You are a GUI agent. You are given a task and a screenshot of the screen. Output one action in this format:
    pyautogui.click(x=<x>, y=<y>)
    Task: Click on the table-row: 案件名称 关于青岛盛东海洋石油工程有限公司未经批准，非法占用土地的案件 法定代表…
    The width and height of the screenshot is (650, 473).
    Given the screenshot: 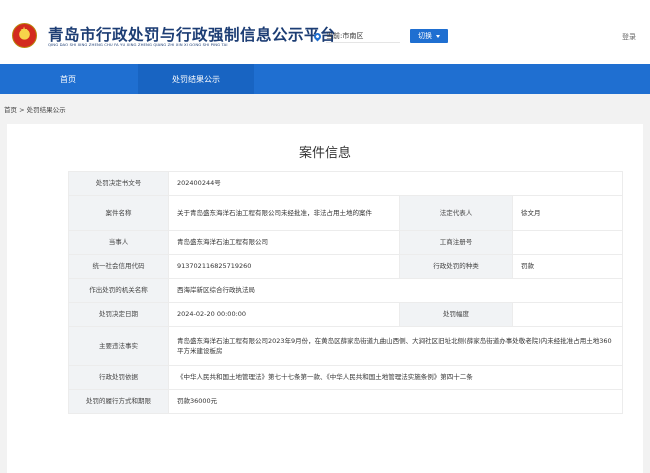 What is the action you would take?
    pyautogui.click(x=346, y=213)
    